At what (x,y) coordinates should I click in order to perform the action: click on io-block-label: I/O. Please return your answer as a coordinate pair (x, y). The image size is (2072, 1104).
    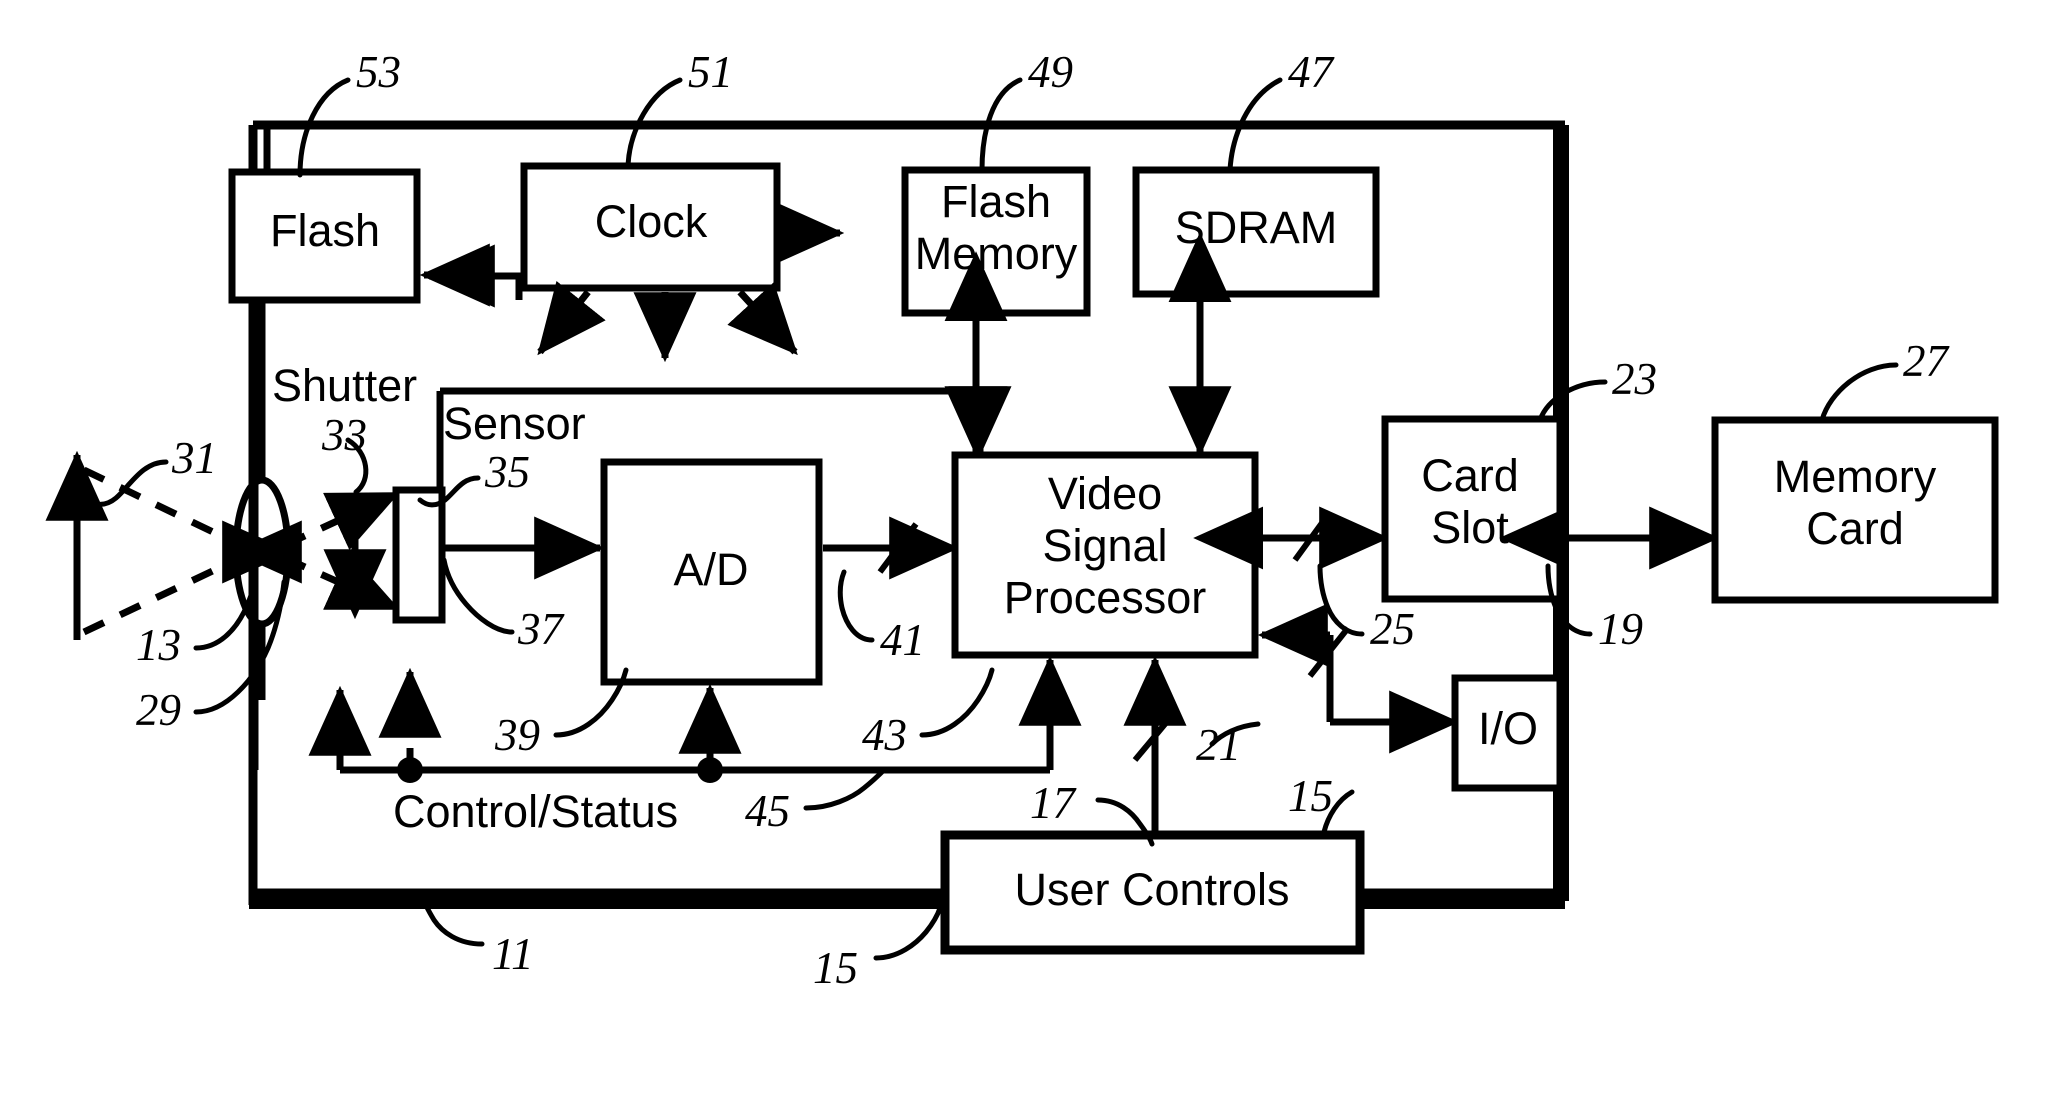
    Looking at the image, I should click on (1508, 728).